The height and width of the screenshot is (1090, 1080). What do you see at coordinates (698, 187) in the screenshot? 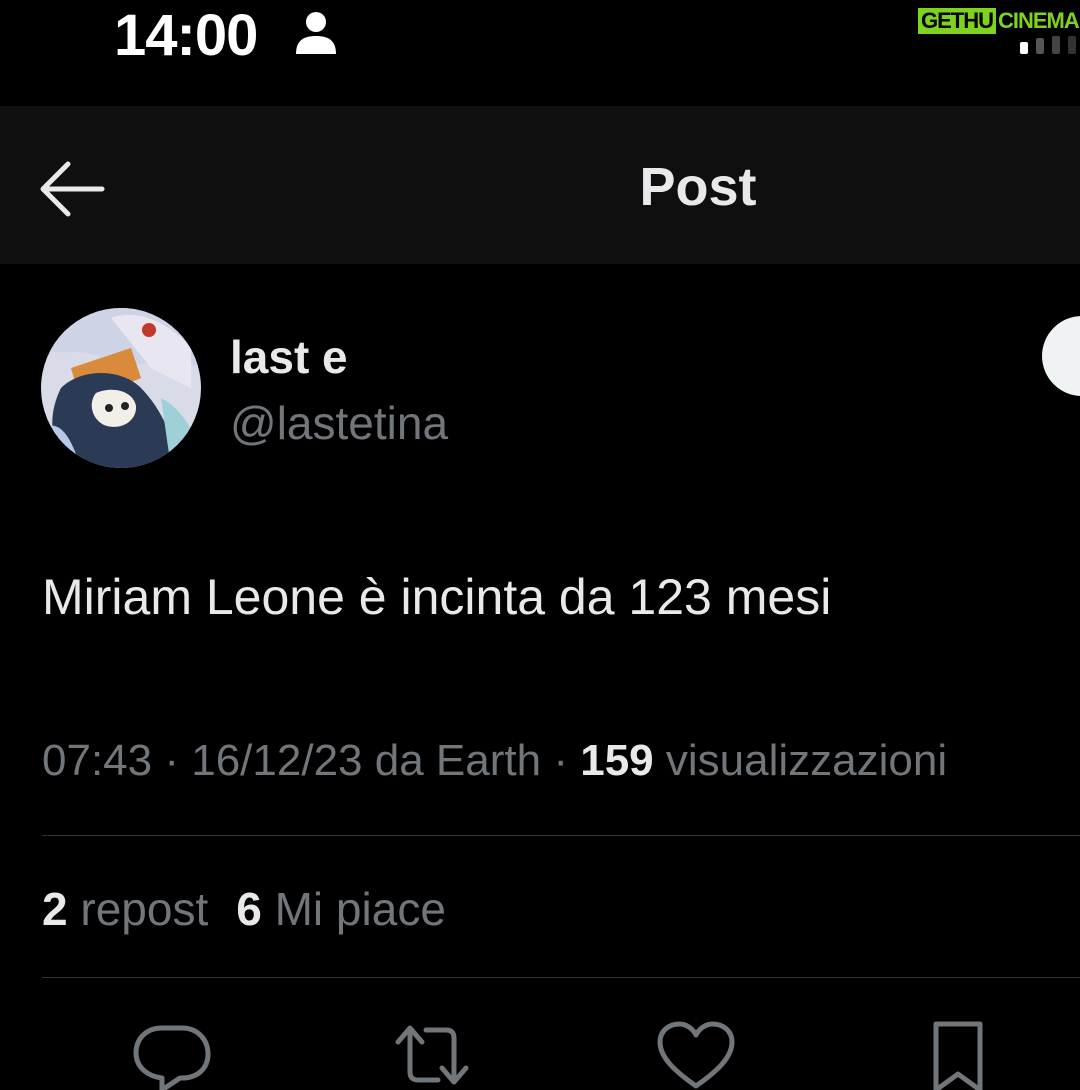
I see `page-title: Post` at bounding box center [698, 187].